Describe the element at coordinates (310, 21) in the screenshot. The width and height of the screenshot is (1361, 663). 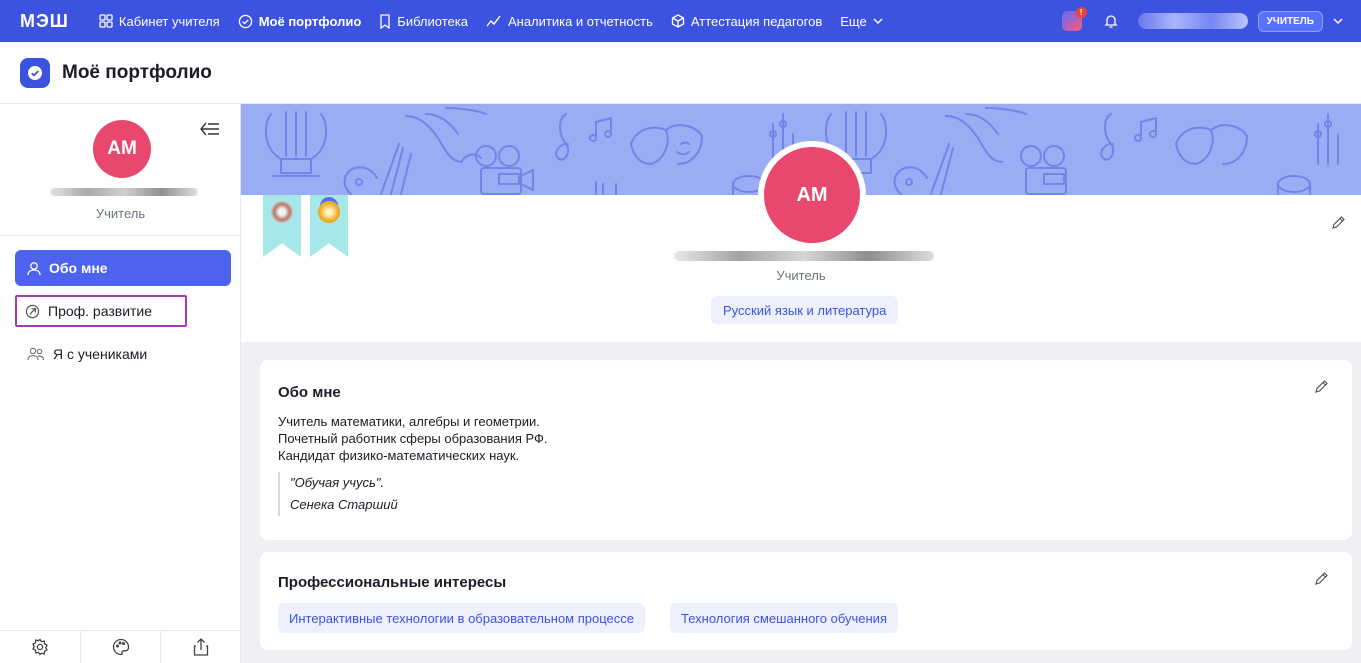
I see `nav-label: Моё портфолио` at that location.